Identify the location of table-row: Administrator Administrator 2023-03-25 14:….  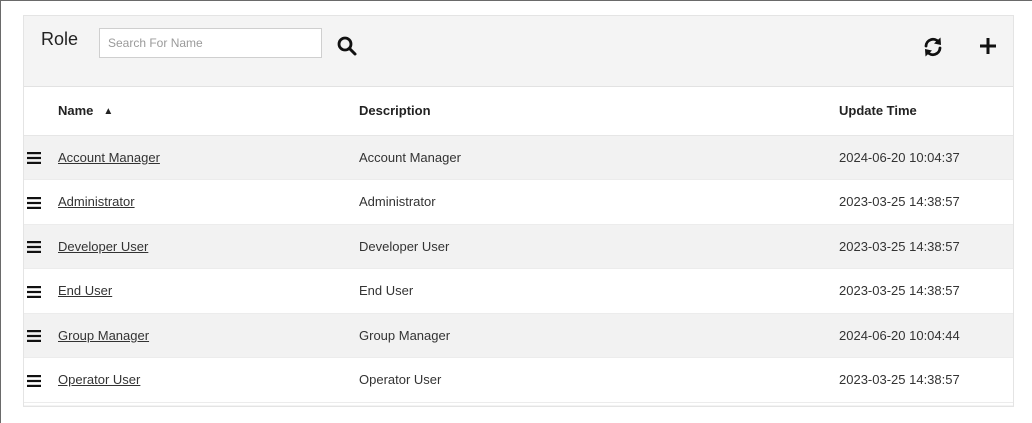
(518, 202).